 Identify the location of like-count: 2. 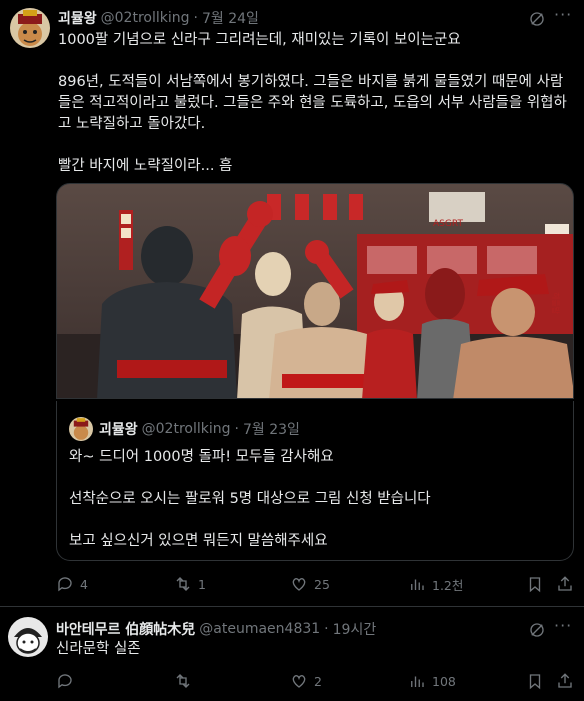
(318, 681).